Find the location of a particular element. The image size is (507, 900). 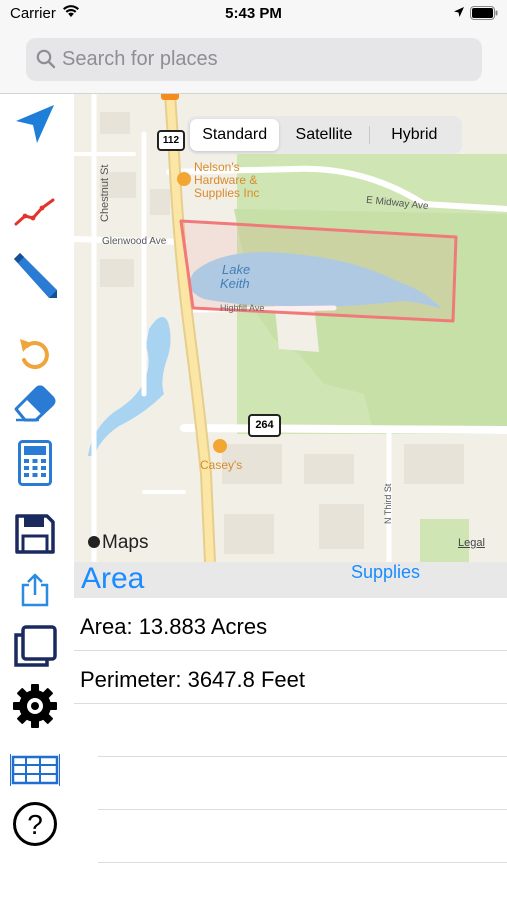

search-input is located at coordinates (267, 59).